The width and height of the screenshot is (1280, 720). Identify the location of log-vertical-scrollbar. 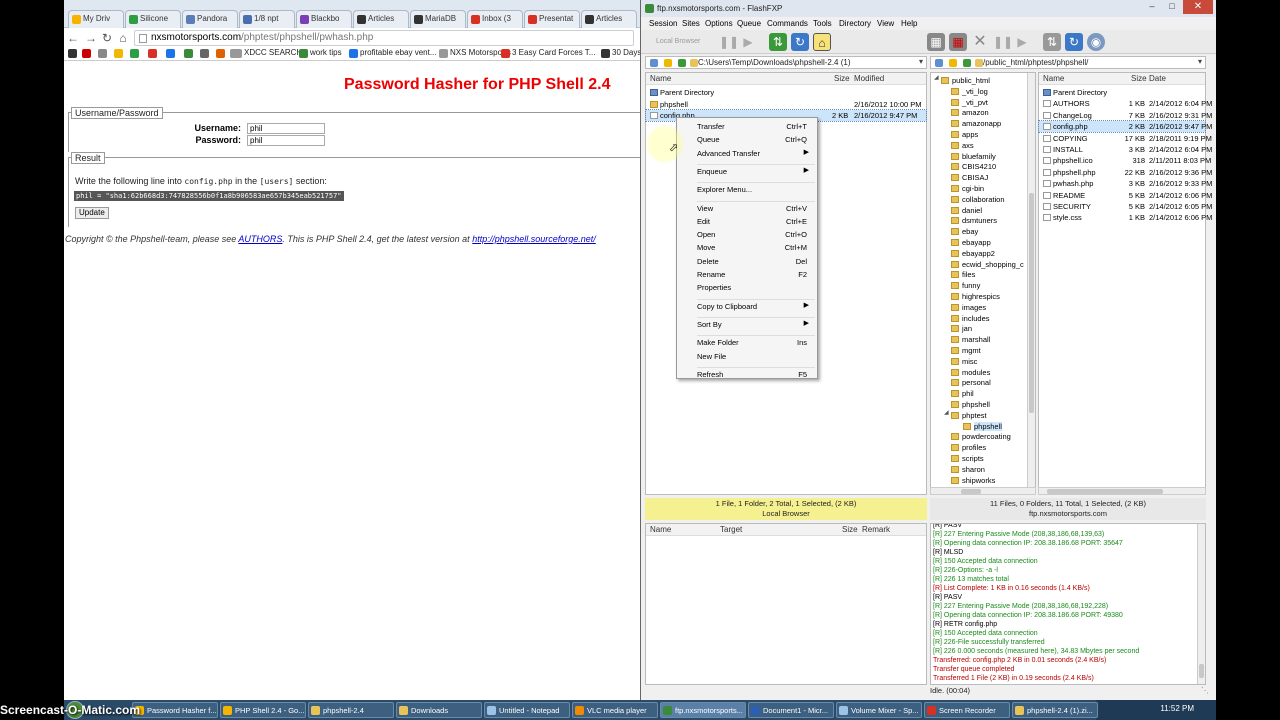
(1201, 604).